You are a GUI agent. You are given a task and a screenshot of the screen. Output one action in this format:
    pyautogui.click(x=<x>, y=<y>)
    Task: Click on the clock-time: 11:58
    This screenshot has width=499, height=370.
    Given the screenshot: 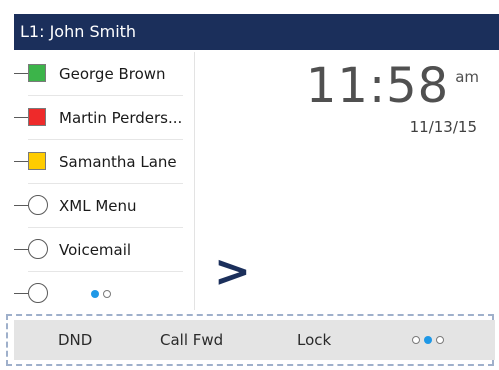 What is the action you would take?
    pyautogui.click(x=377, y=86)
    